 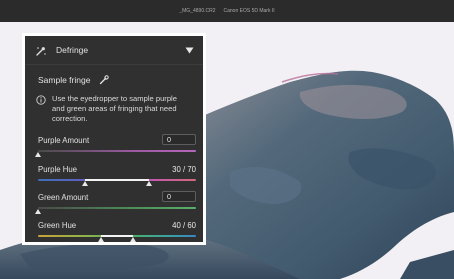 I want to click on green-amount-label: Green Amount, so click(x=63, y=197).